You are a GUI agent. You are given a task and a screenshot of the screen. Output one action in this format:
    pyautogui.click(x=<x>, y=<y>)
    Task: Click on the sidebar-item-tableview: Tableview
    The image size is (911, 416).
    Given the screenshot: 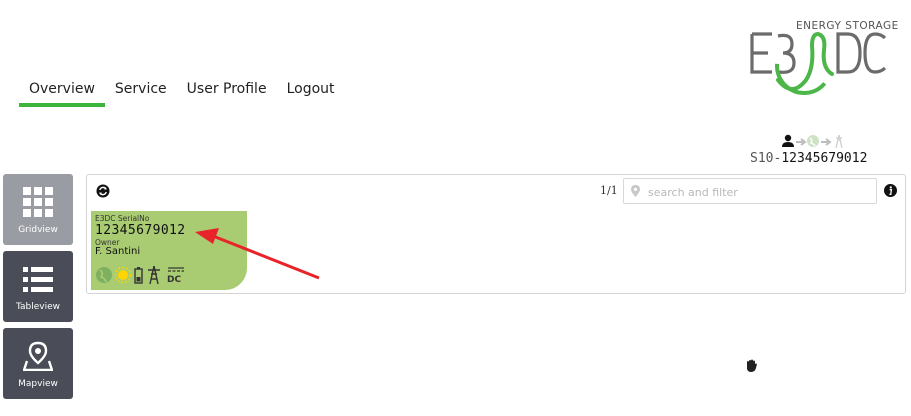 What is the action you would take?
    pyautogui.click(x=38, y=286)
    